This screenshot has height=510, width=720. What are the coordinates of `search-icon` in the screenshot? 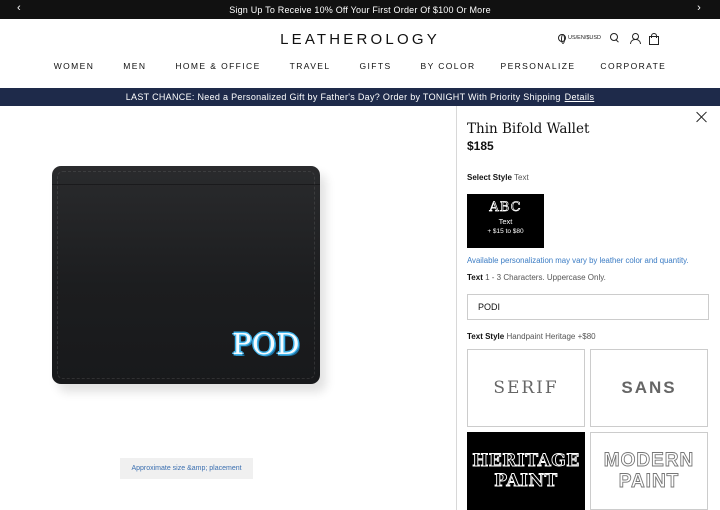 It's located at (615, 38).